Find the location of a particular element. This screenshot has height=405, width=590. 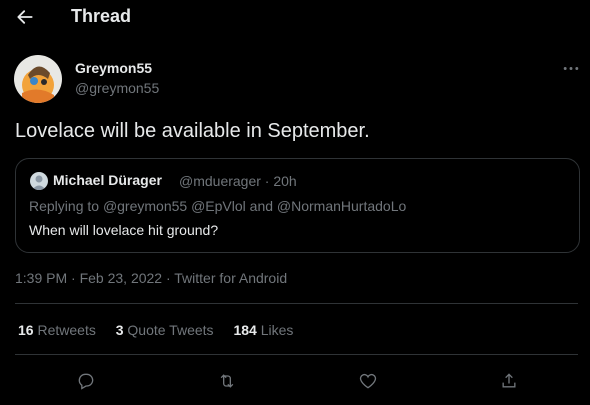

retweet-icon is located at coordinates (227, 381).